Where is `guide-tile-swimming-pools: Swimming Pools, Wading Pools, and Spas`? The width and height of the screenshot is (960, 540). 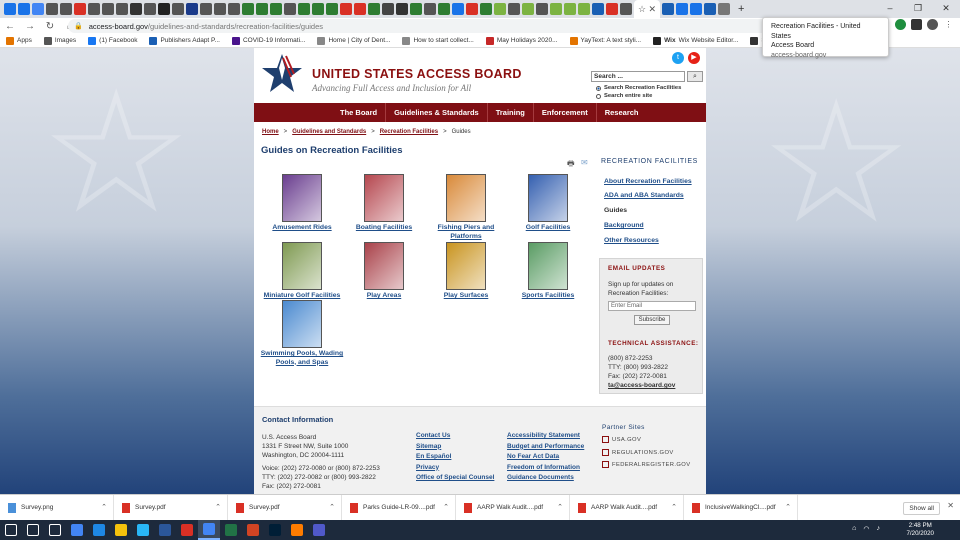 guide-tile-swimming-pools: Swimming Pools, Wading Pools, and Spas is located at coordinates (302, 333).